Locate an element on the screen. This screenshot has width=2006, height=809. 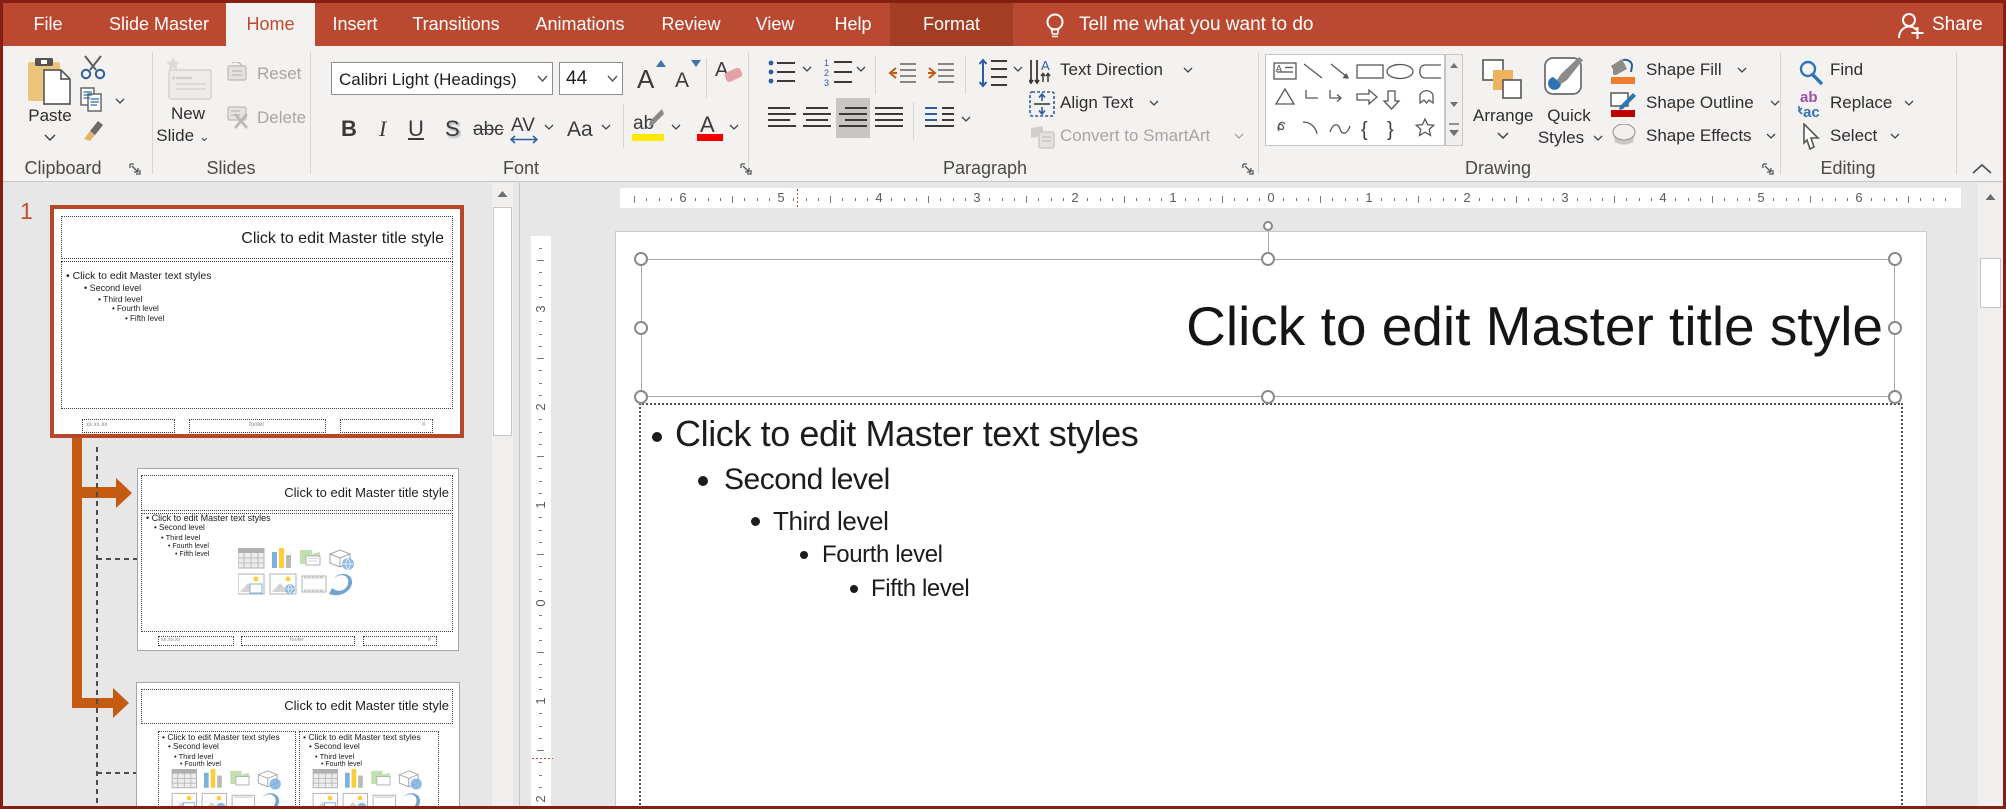
svg-text: 2 is located at coordinates (826, 73).